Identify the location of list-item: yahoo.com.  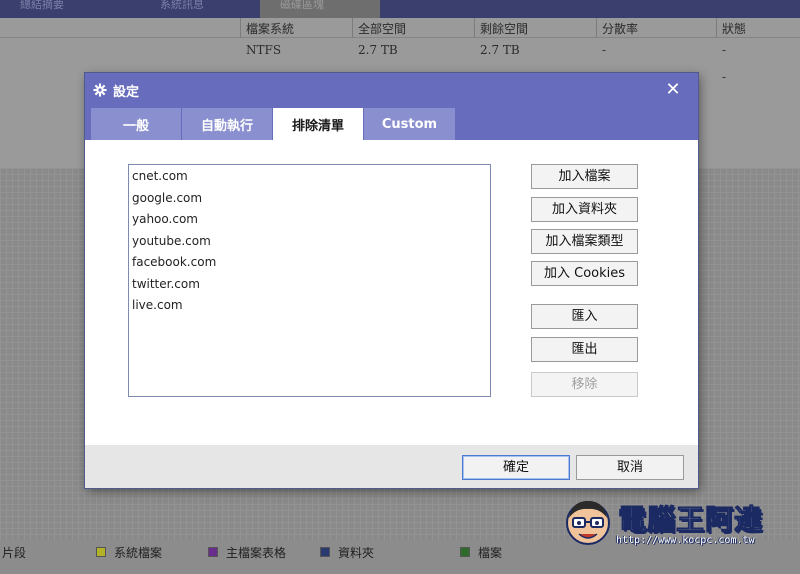
(165, 219).